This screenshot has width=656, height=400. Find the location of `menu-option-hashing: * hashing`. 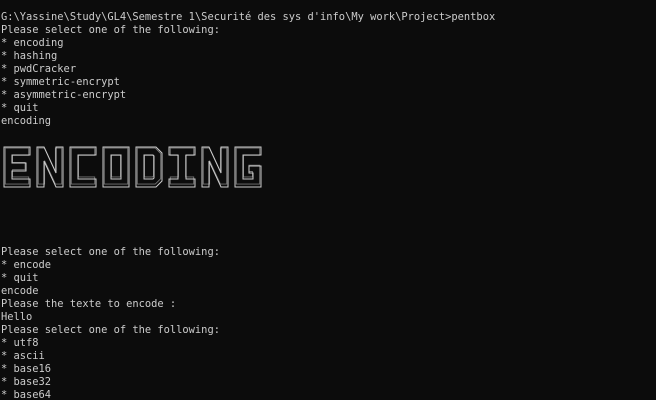

menu-option-hashing: * hashing is located at coordinates (29, 56).